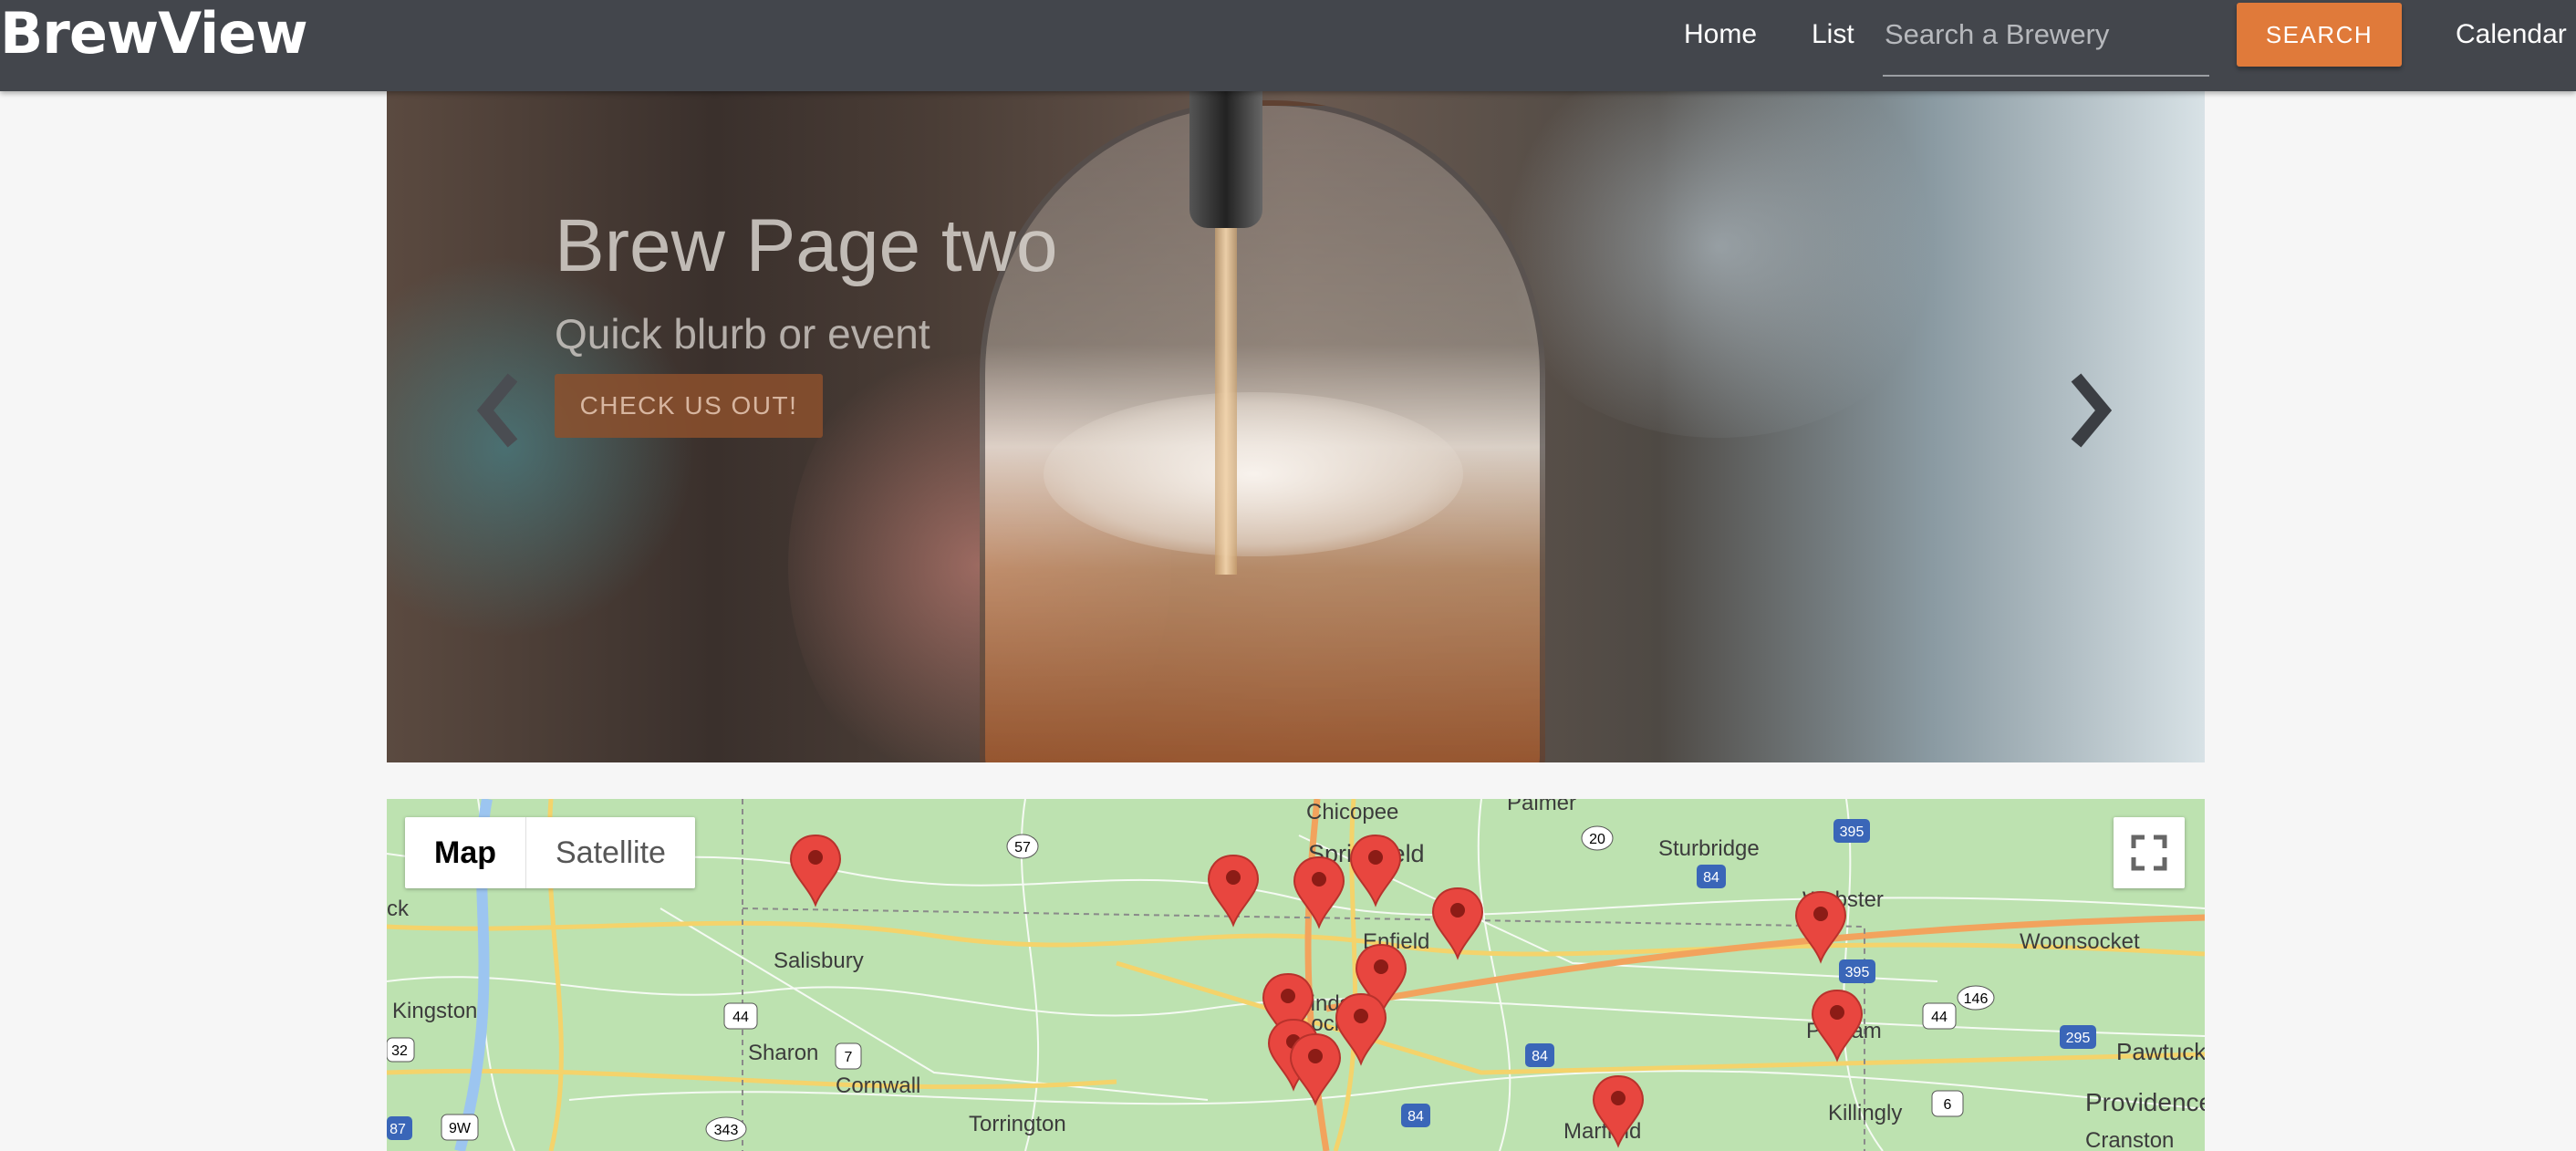 Image resolution: width=2576 pixels, height=1151 pixels. I want to click on svg-text: 9W, so click(460, 1128).